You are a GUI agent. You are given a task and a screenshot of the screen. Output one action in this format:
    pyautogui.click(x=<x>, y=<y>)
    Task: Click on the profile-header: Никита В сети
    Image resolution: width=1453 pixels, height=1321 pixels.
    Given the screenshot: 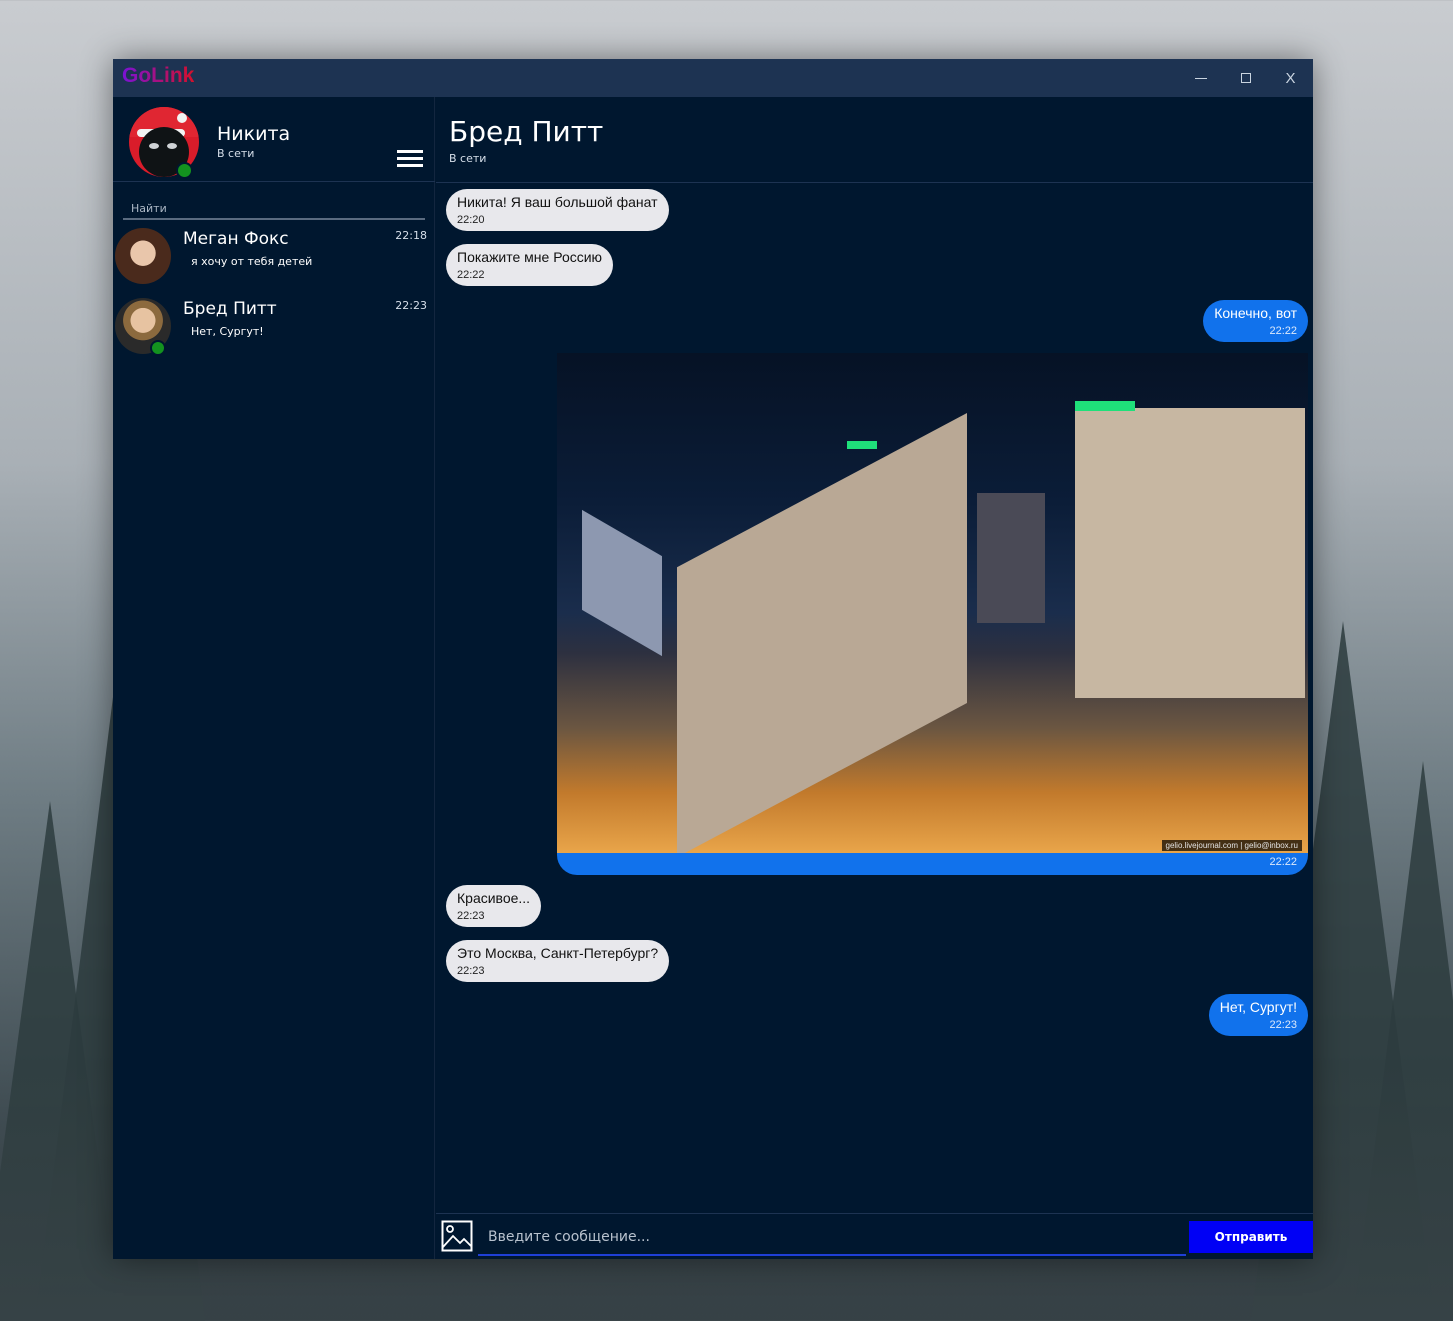 What is the action you would take?
    pyautogui.click(x=274, y=139)
    